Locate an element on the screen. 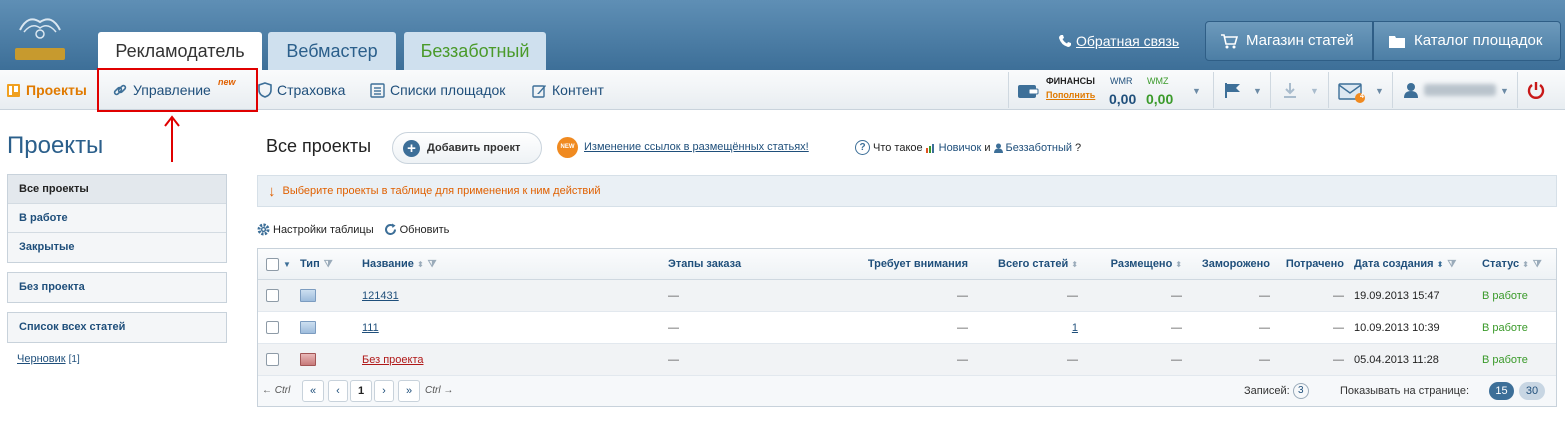  column-name-label: Название is located at coordinates (388, 264).